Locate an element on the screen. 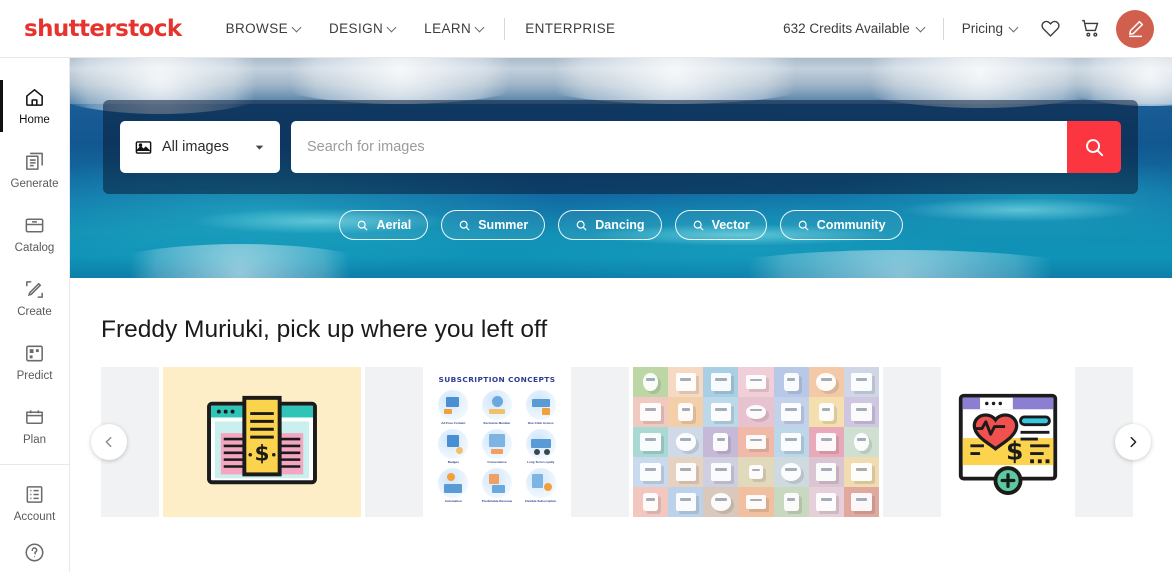  pricing-dropdown: Pricing is located at coordinates (990, 28).